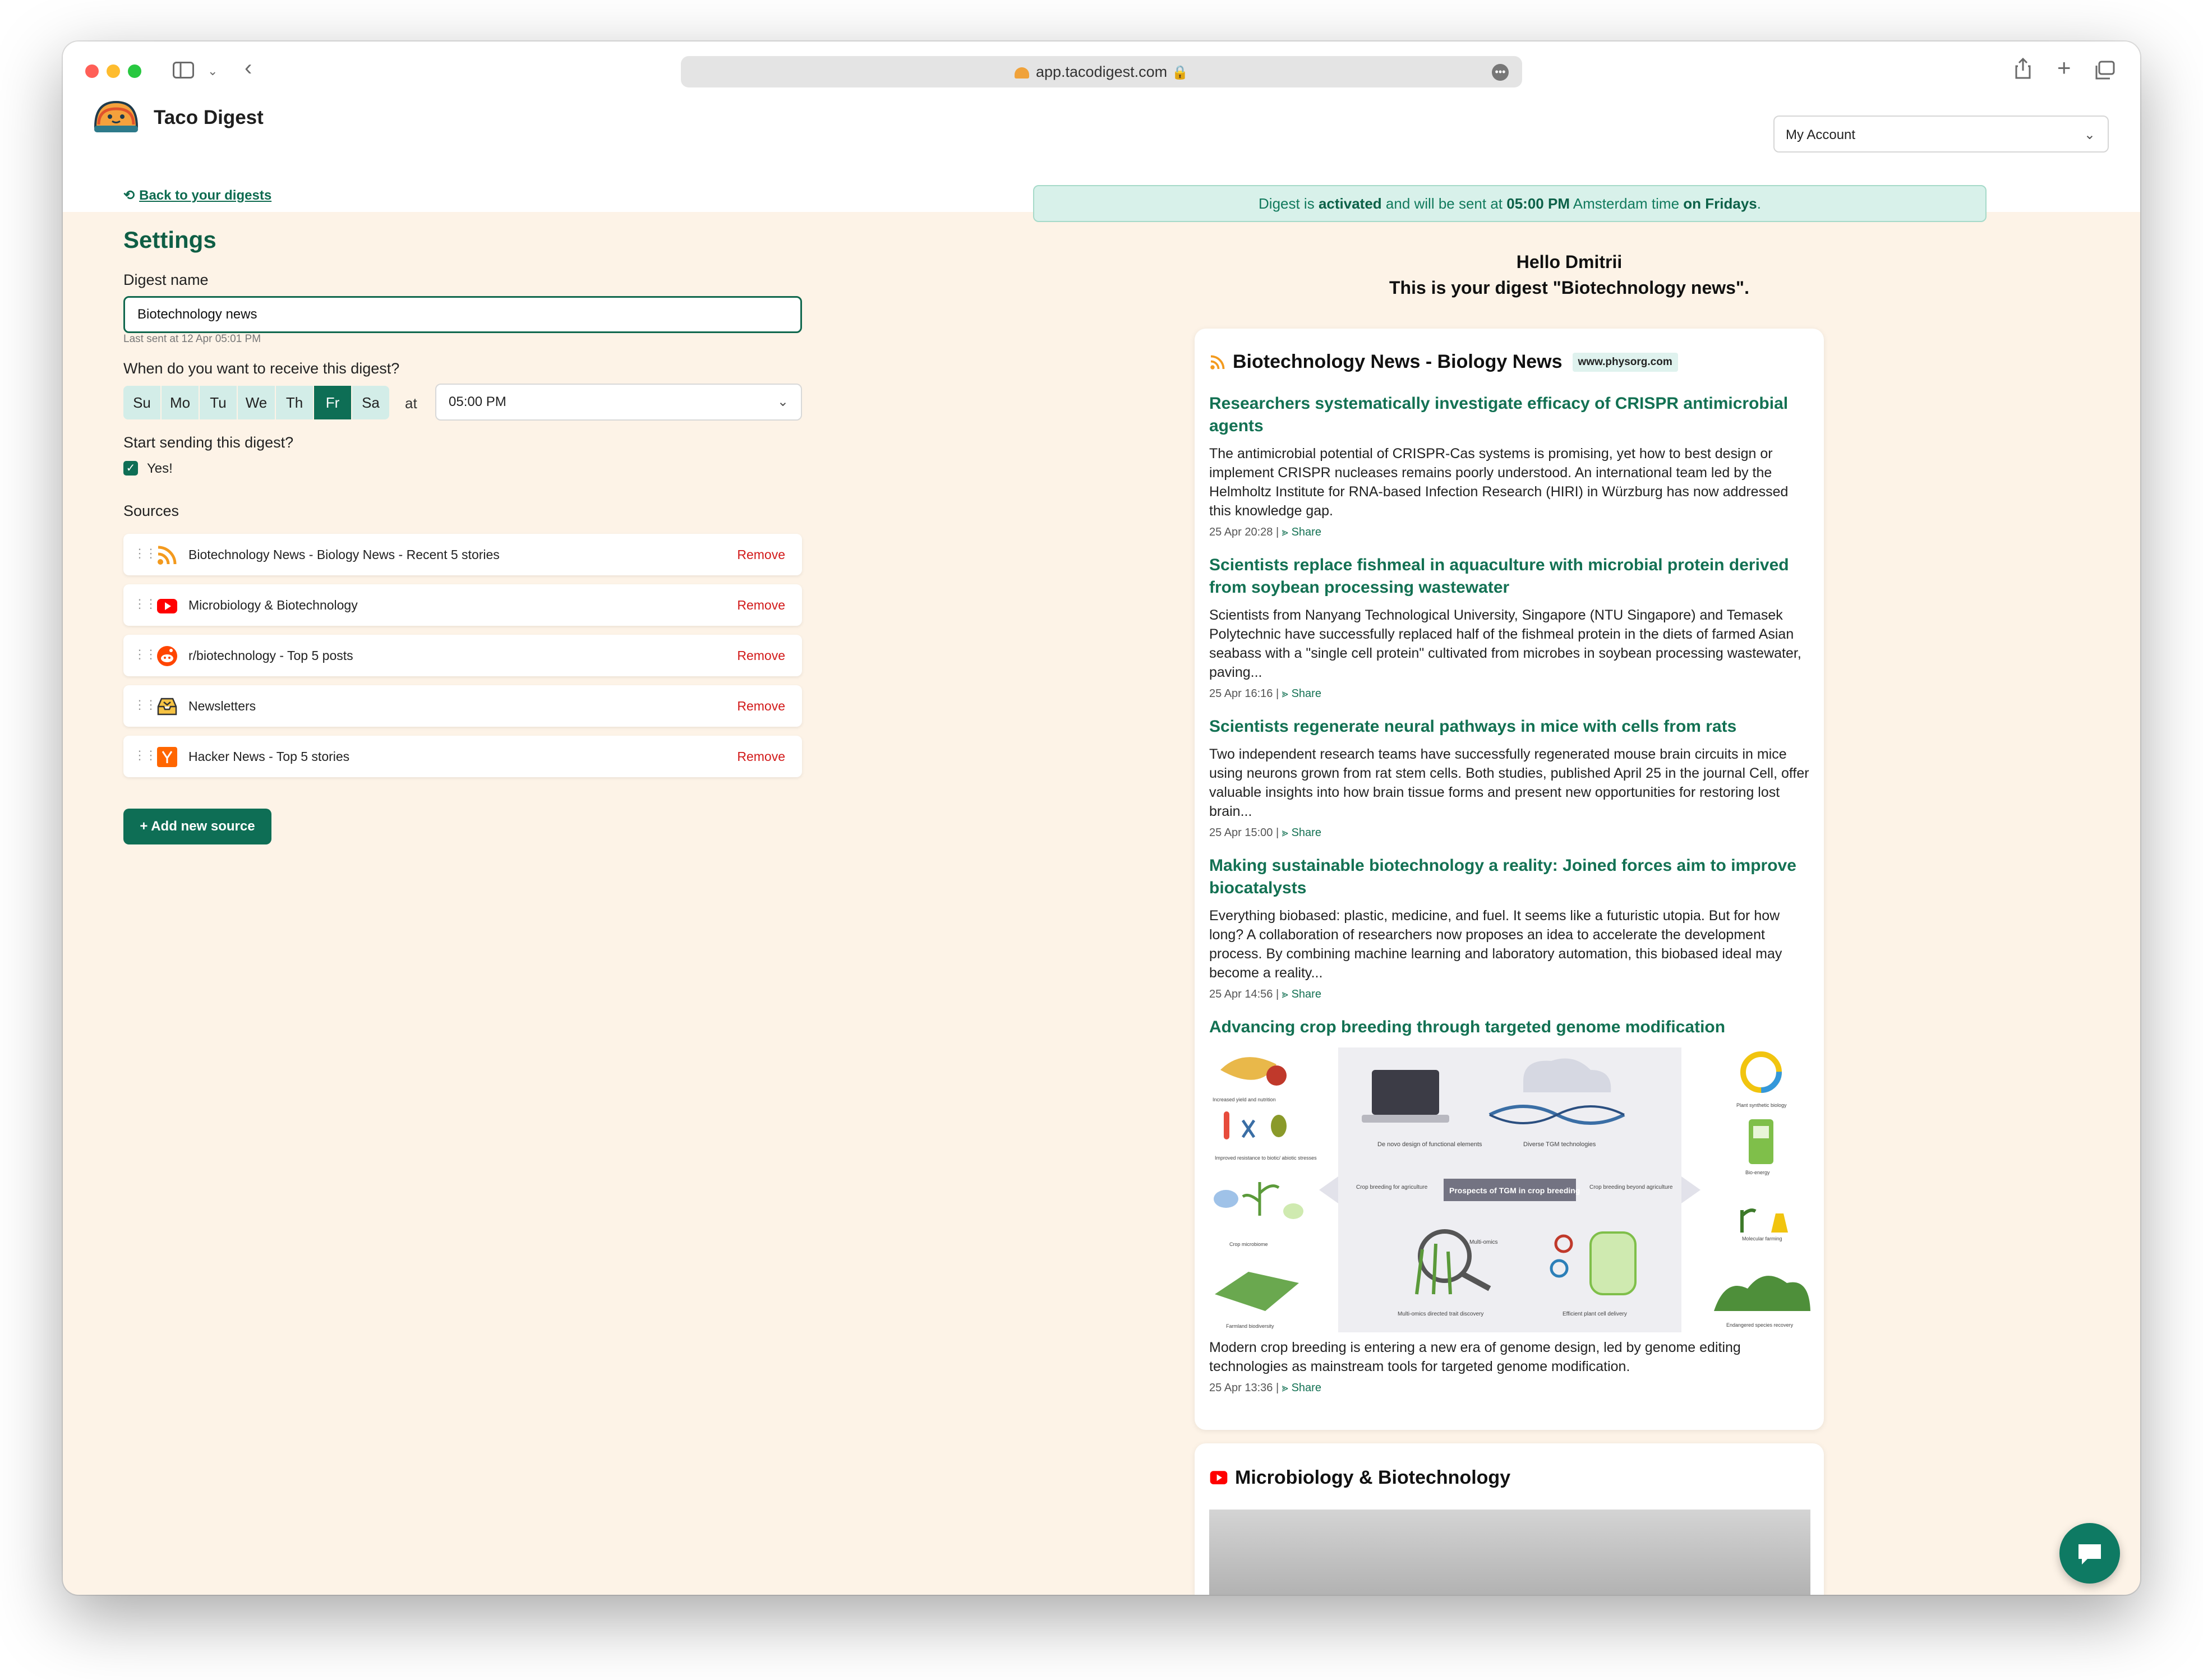  Describe the element at coordinates (1762, 1293) in the screenshot. I see `forest-icon` at that location.